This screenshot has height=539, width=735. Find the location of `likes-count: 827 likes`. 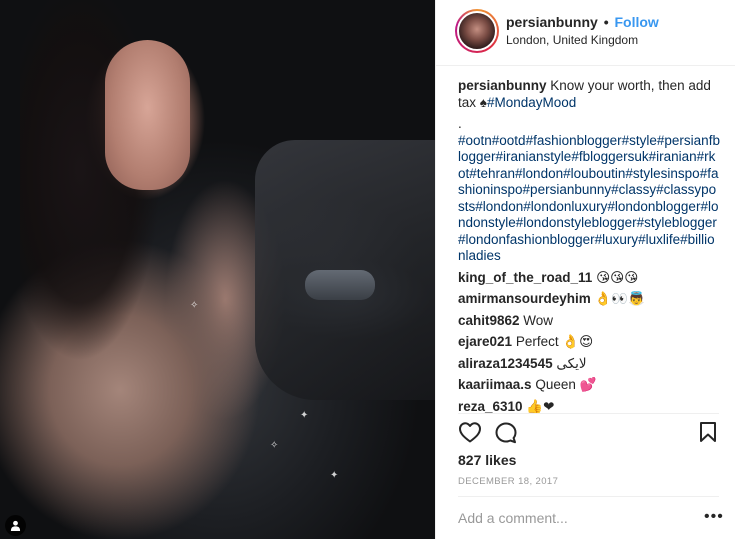

likes-count: 827 likes is located at coordinates (487, 460).